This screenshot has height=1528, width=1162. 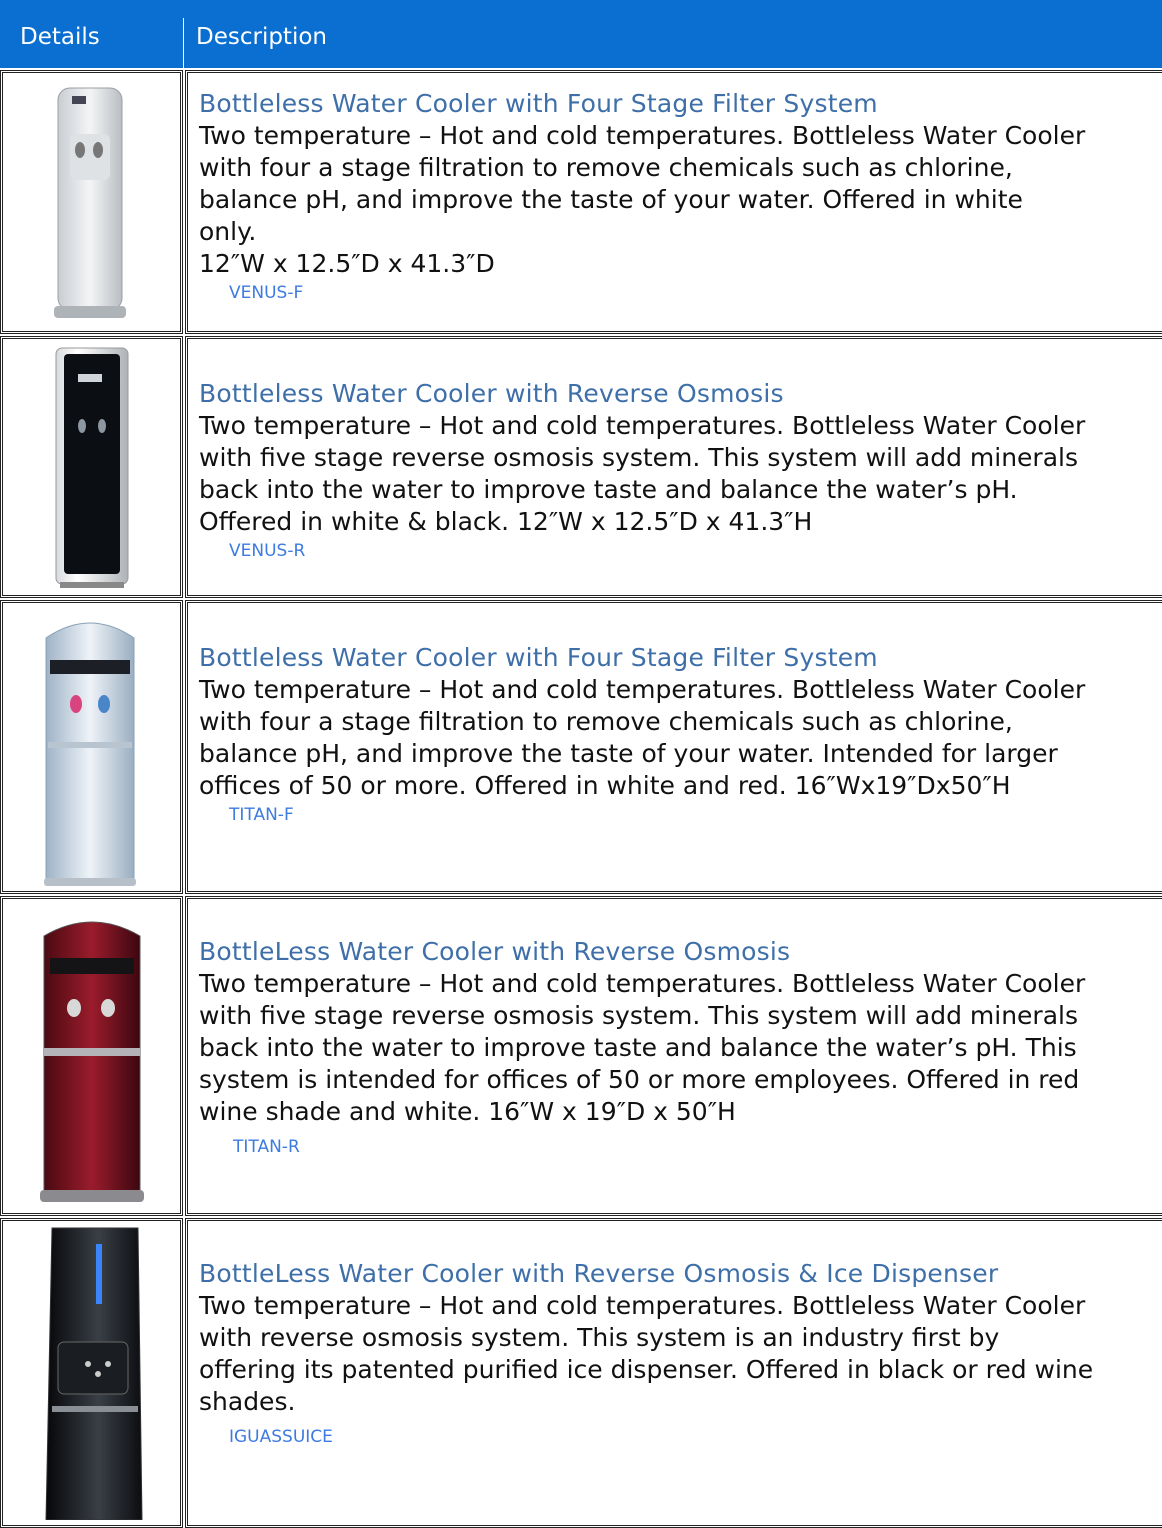 What do you see at coordinates (92, 467) in the screenshot?
I see `black-slim-water-cooler-icon` at bounding box center [92, 467].